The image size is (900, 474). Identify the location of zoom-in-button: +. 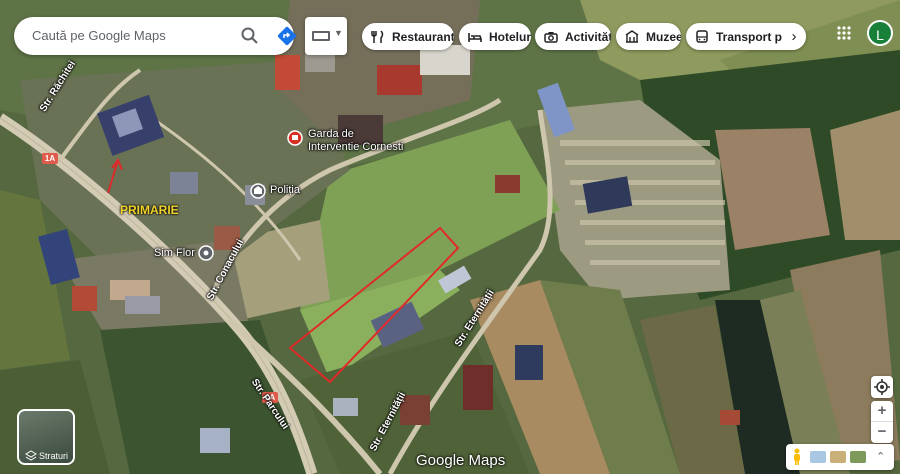
(882, 411).